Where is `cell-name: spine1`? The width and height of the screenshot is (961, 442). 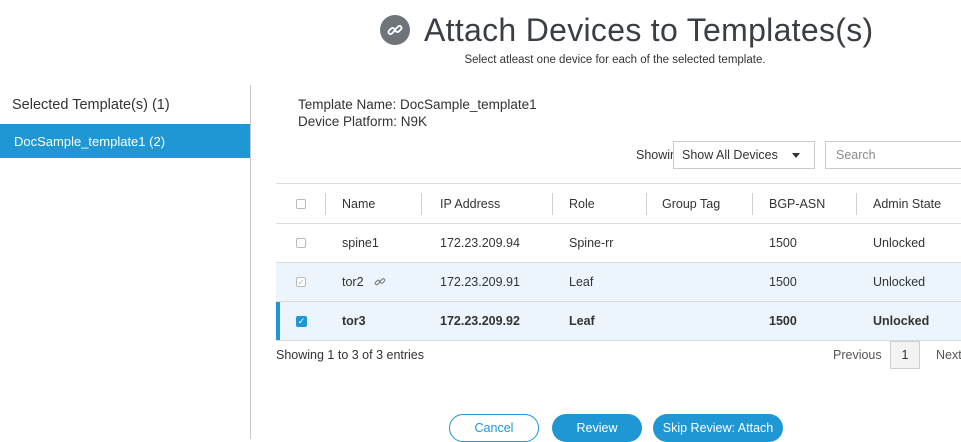 cell-name: spine1 is located at coordinates (360, 243).